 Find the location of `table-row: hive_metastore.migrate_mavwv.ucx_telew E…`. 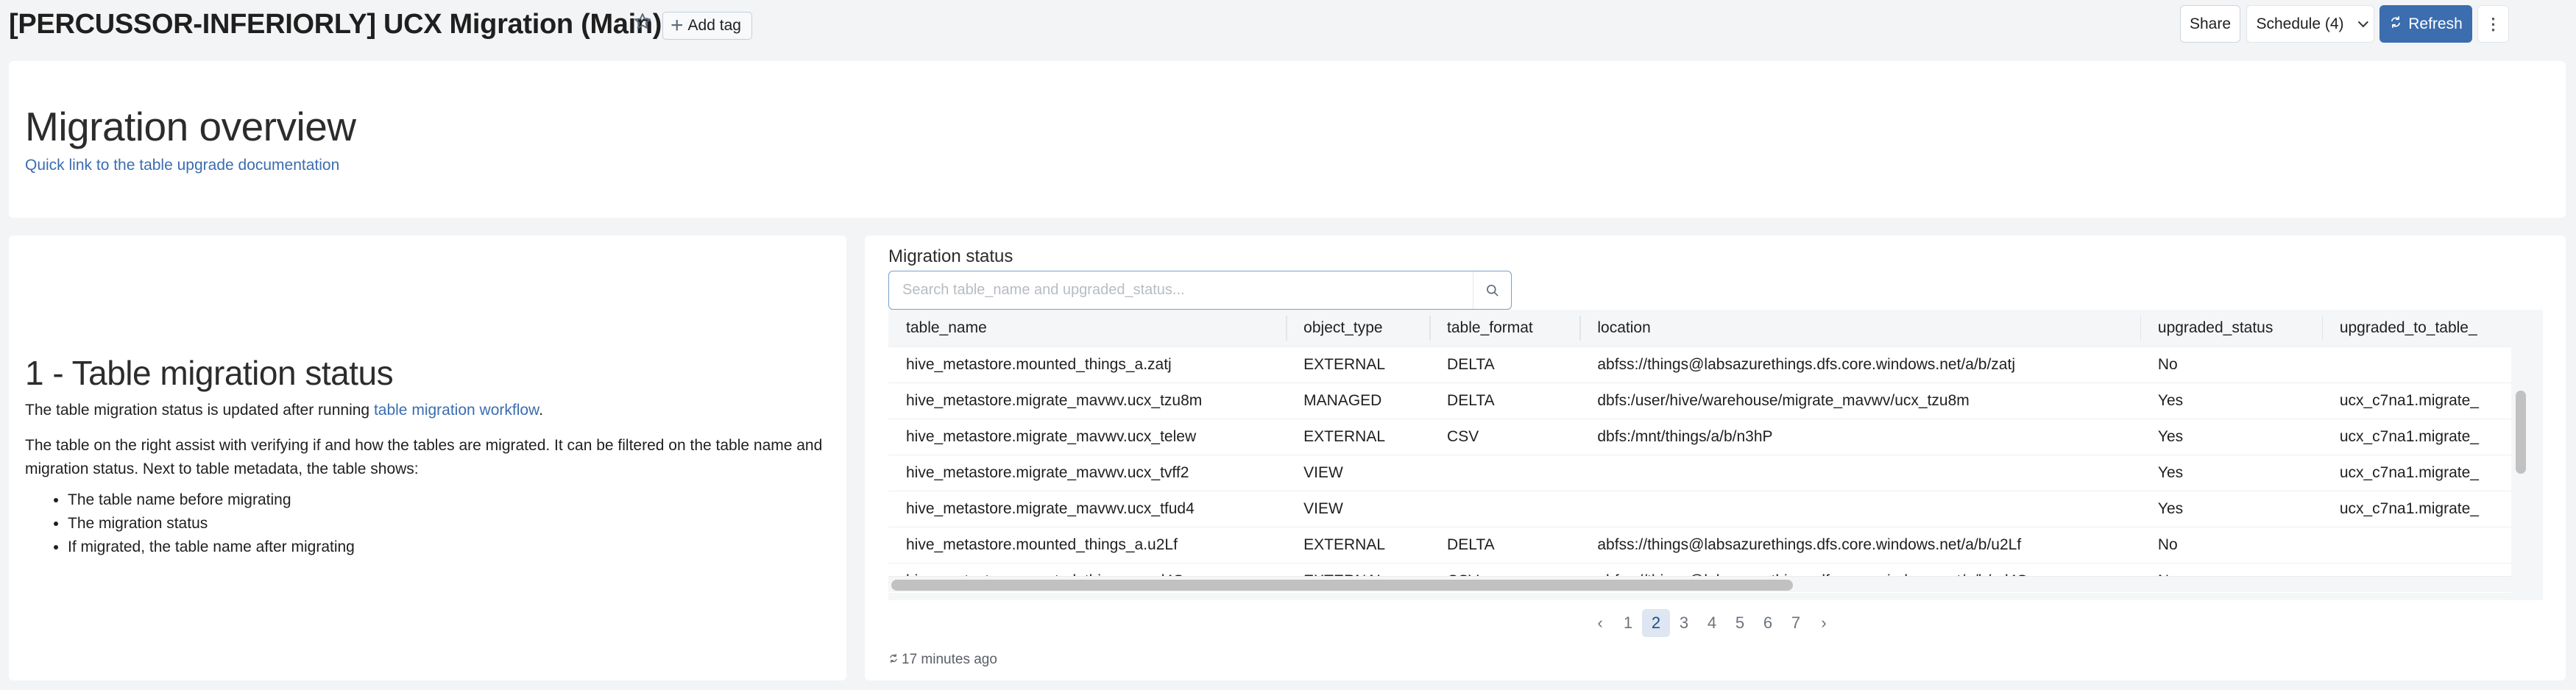

table-row: hive_metastore.migrate_mavwv.ucx_telew E… is located at coordinates (1700, 436).